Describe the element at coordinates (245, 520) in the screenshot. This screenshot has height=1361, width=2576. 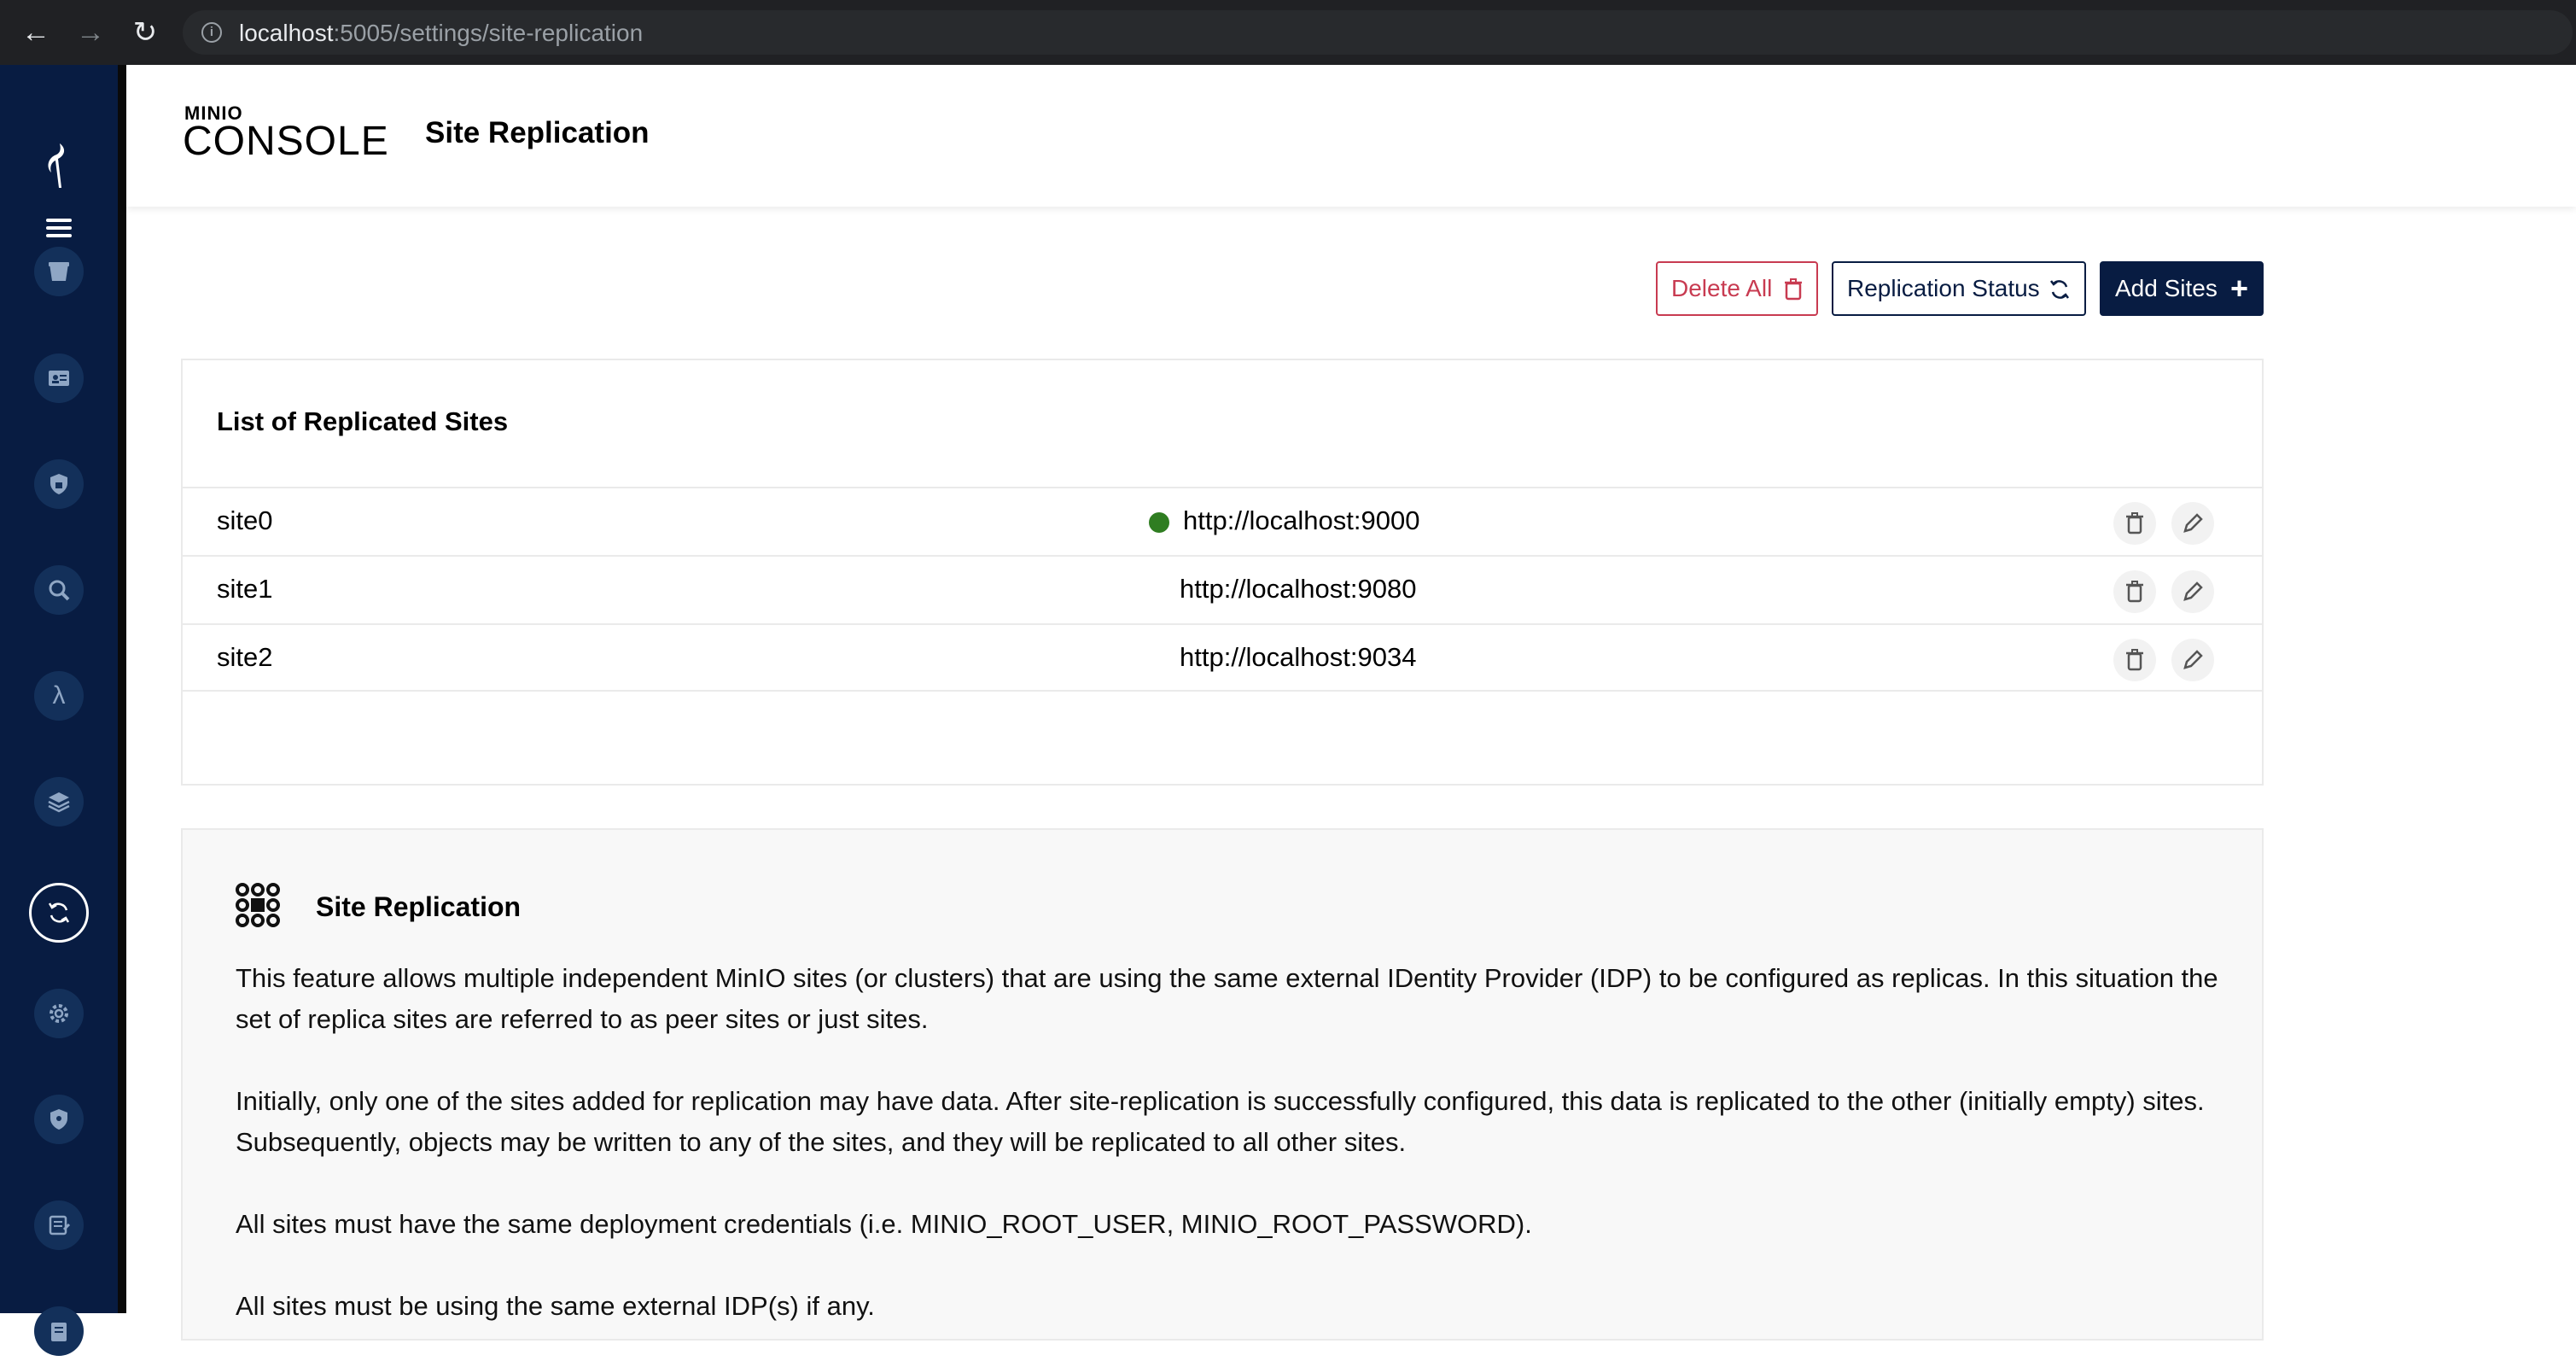
I see `site-name: site0` at that location.